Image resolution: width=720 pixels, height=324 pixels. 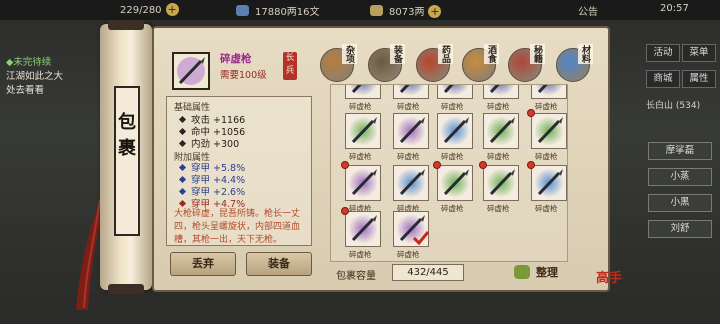 What do you see at coordinates (279, 264) in the screenshot?
I see `equip-button: 装备` at bounding box center [279, 264].